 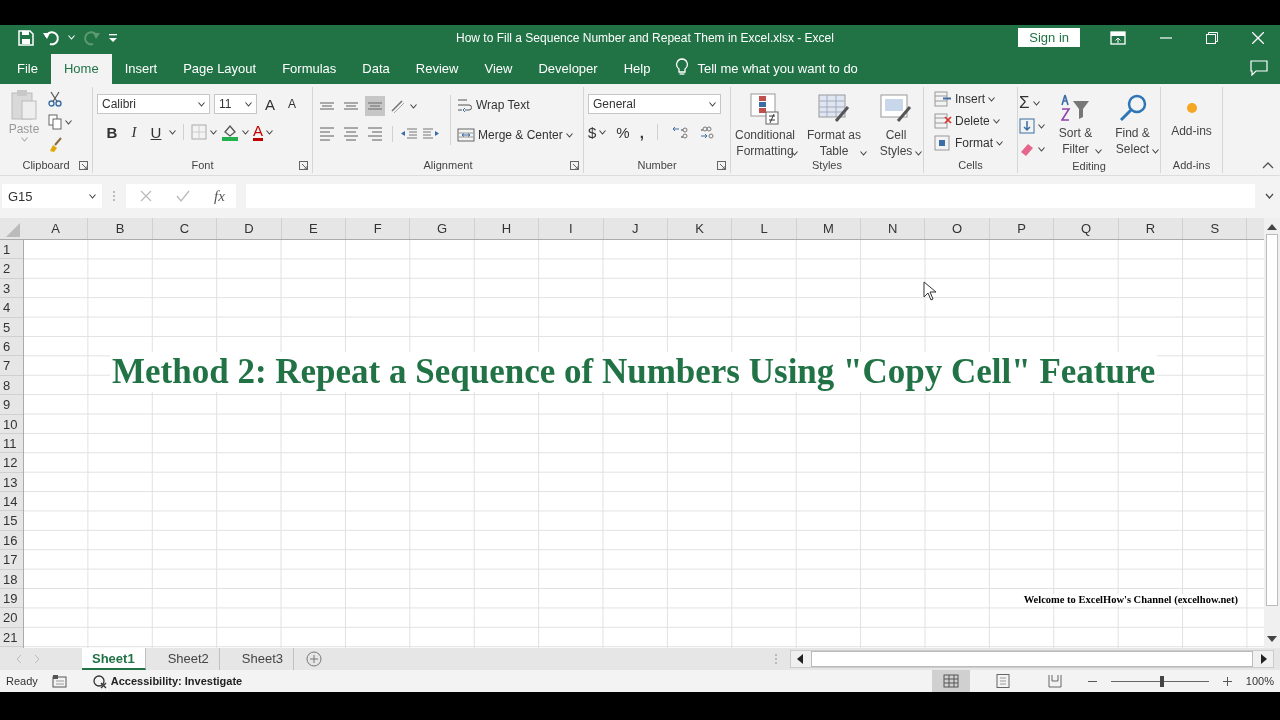 What do you see at coordinates (11, 308) in the screenshot?
I see `row-header: 4` at bounding box center [11, 308].